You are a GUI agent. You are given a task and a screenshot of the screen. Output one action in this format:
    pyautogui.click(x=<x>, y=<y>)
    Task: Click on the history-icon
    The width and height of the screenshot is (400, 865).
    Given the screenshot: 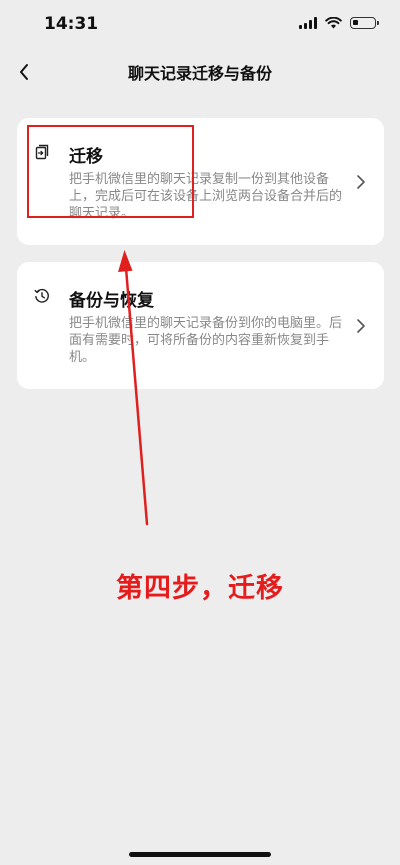 What is the action you would take?
    pyautogui.click(x=41, y=295)
    